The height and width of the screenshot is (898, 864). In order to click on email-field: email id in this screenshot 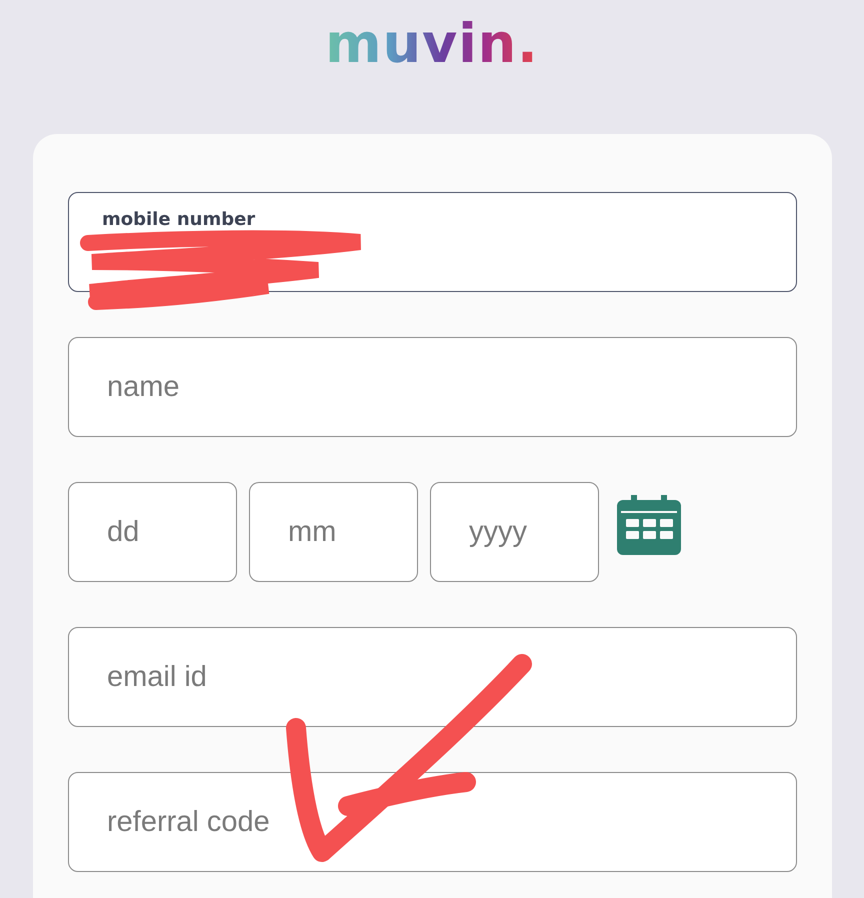, I will do `click(432, 677)`.